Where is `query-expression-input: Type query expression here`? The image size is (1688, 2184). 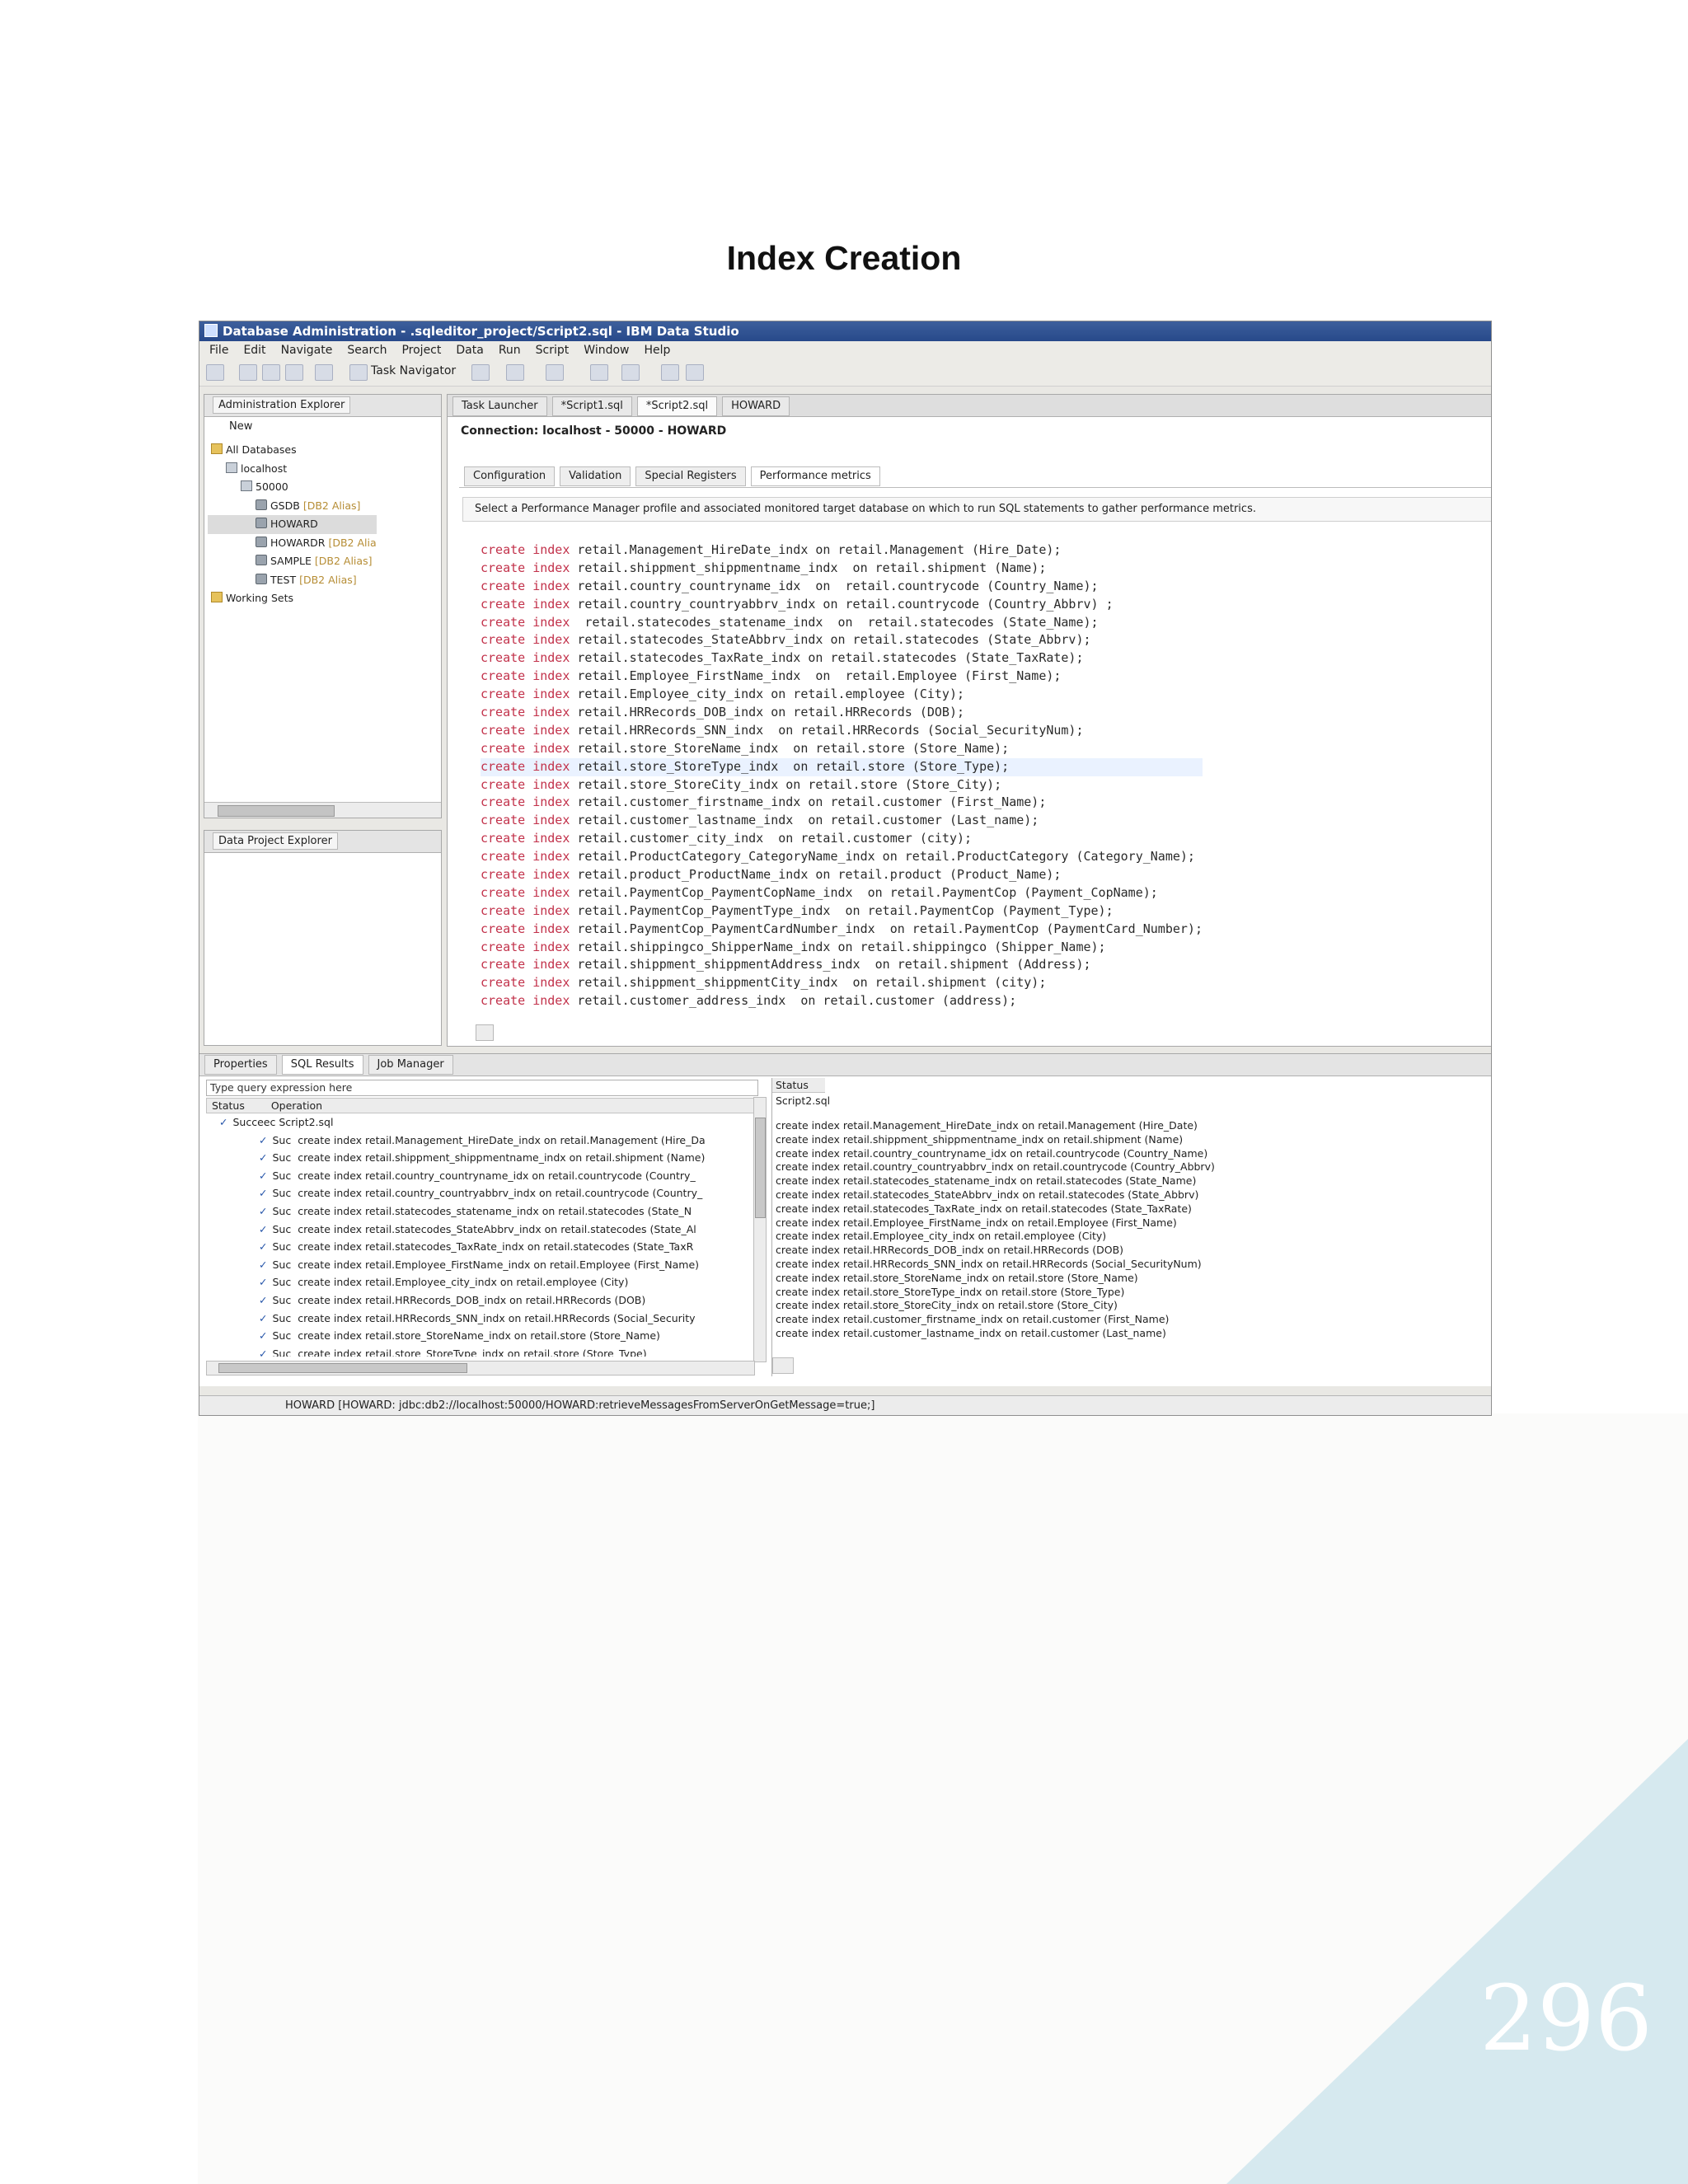
query-expression-input: Type query expression here is located at coordinates (482, 1088).